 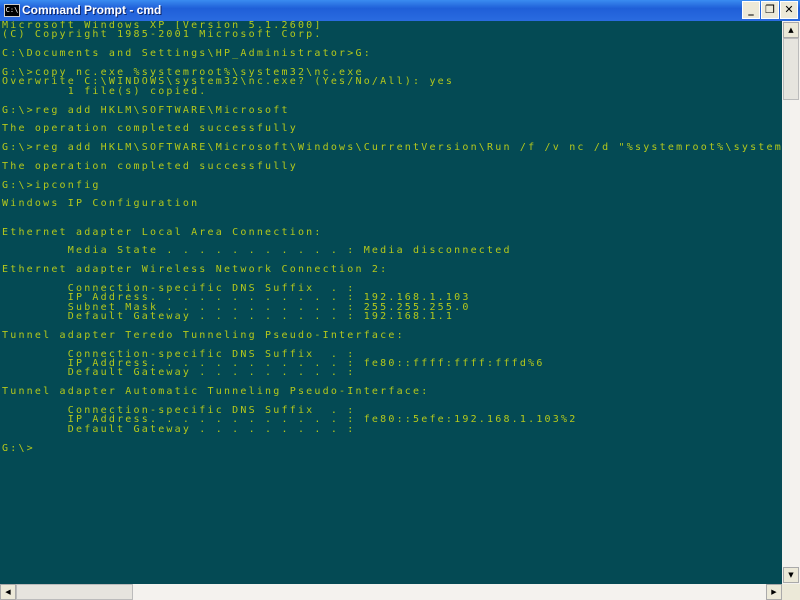 I want to click on console-line: Ethernet adapter Local Area Connection:, so click(x=162, y=232).